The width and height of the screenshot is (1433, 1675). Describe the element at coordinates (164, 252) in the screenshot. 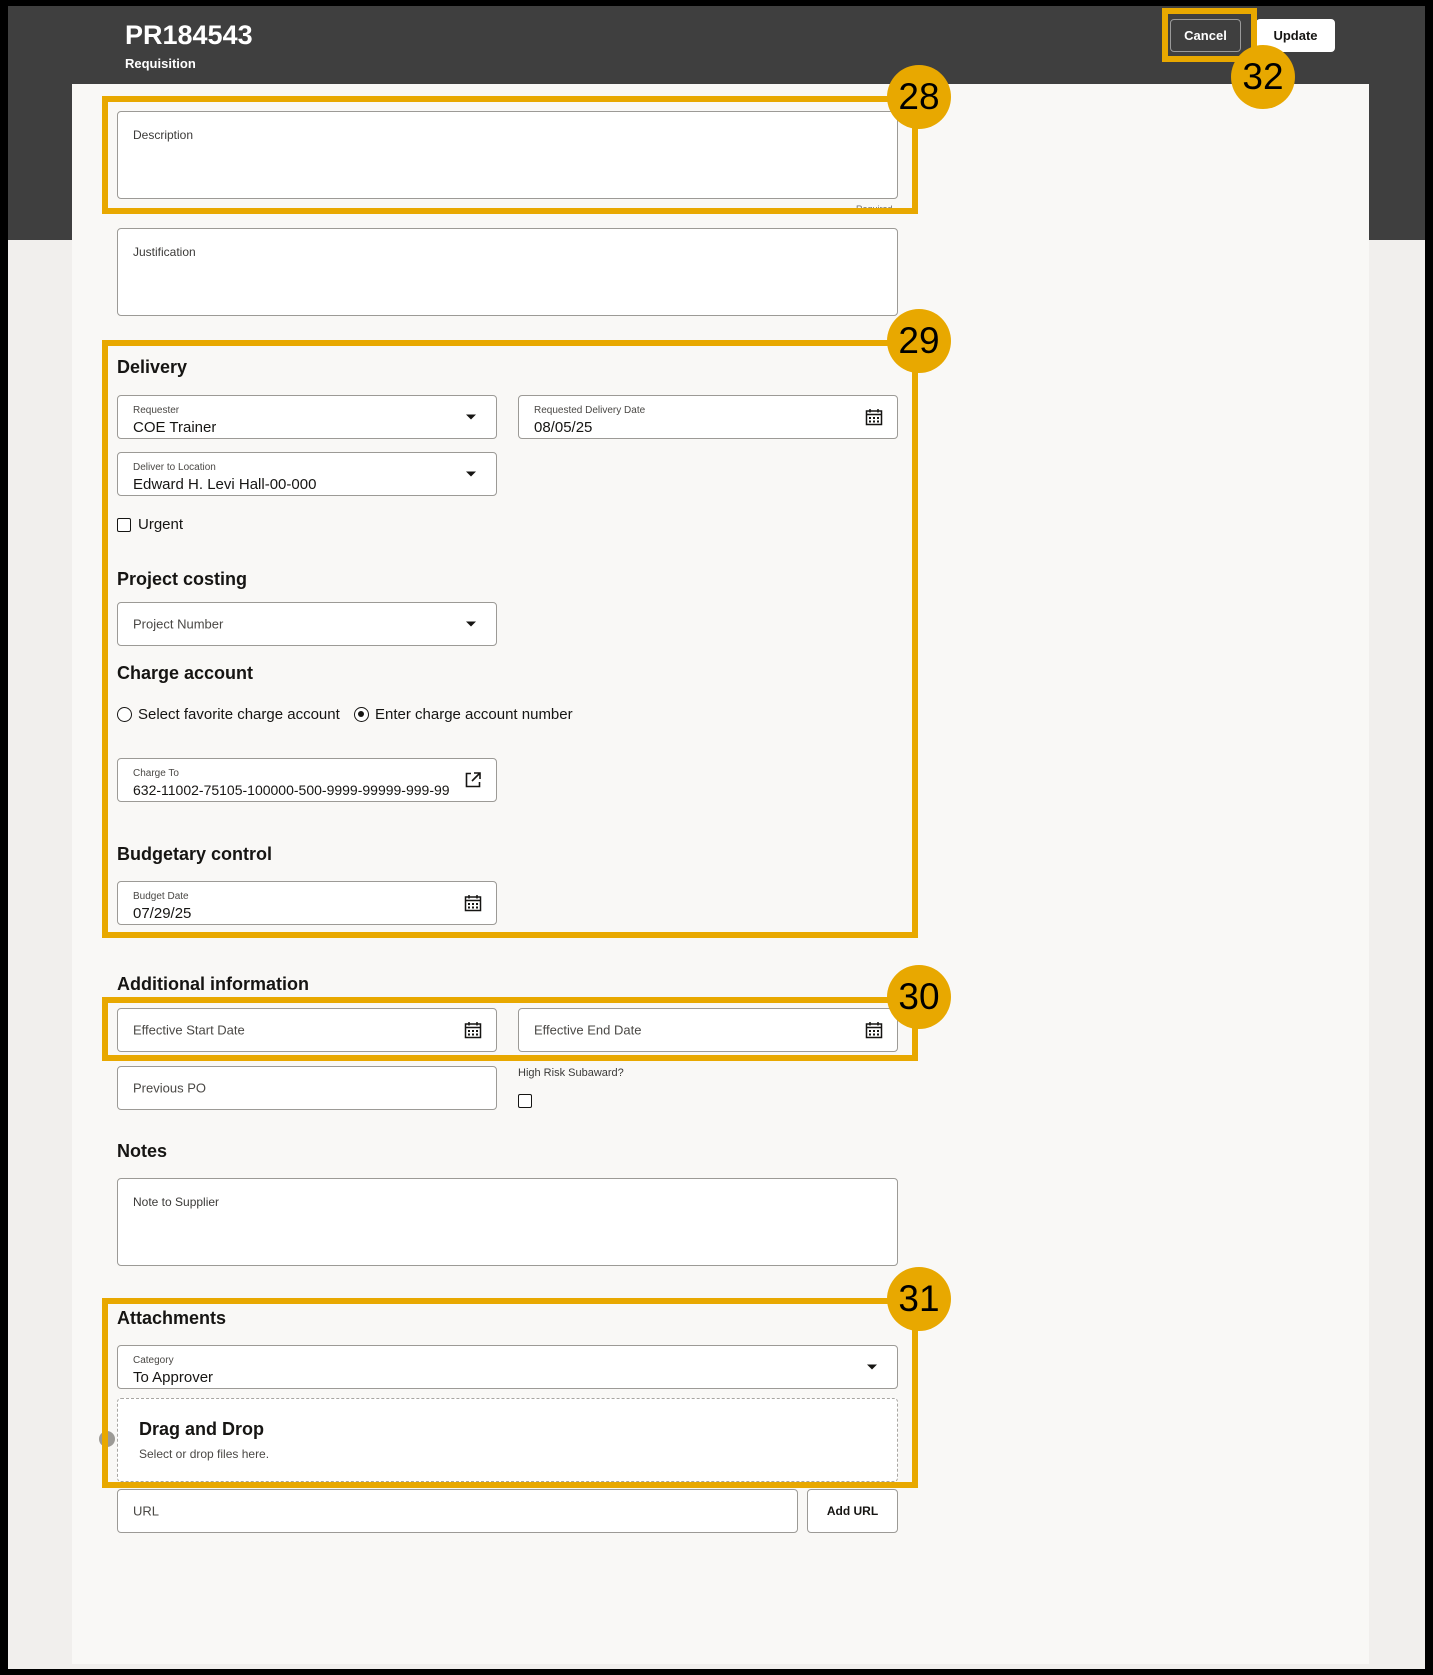

I see `justification-label: Justification` at that location.